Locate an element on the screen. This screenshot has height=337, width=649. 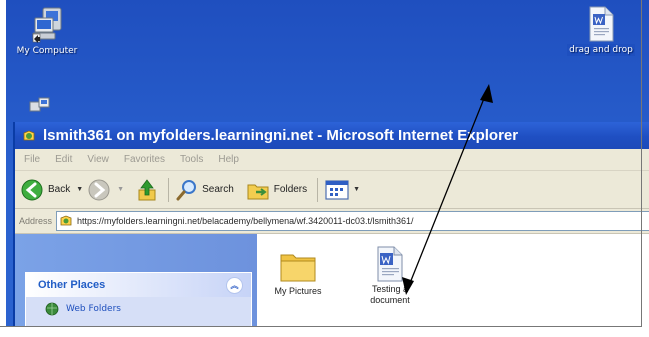
screenshot-border-right is located at coordinates (641, 163).